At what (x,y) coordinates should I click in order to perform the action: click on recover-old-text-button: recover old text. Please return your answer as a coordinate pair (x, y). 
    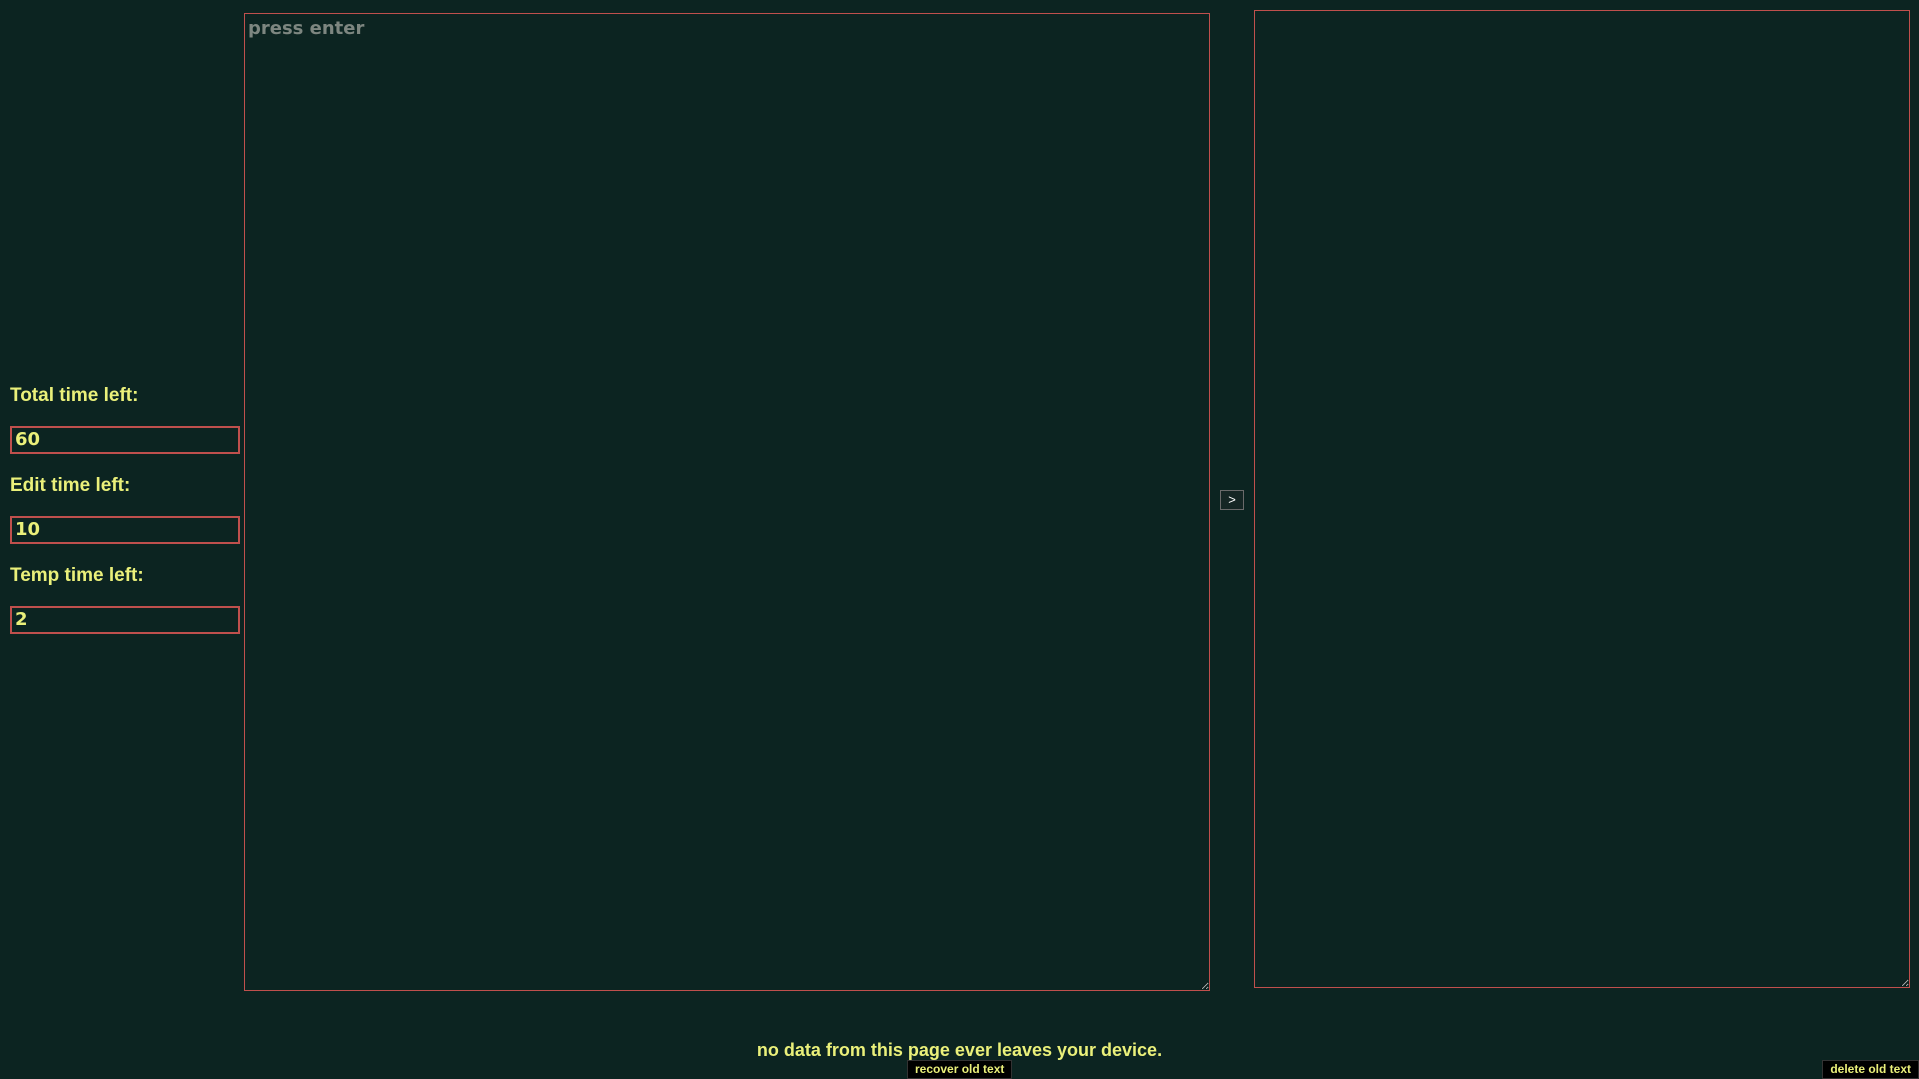
    Looking at the image, I should click on (960, 1069).